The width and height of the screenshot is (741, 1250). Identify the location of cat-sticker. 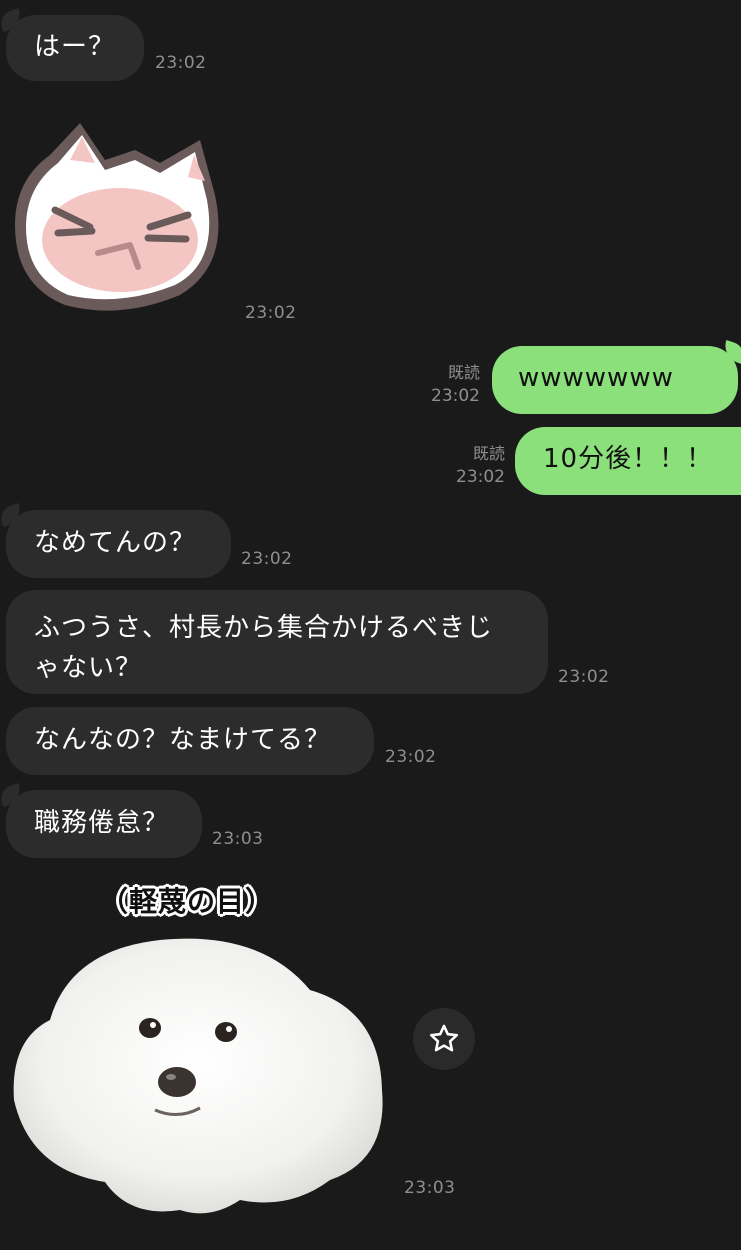
(120, 217).